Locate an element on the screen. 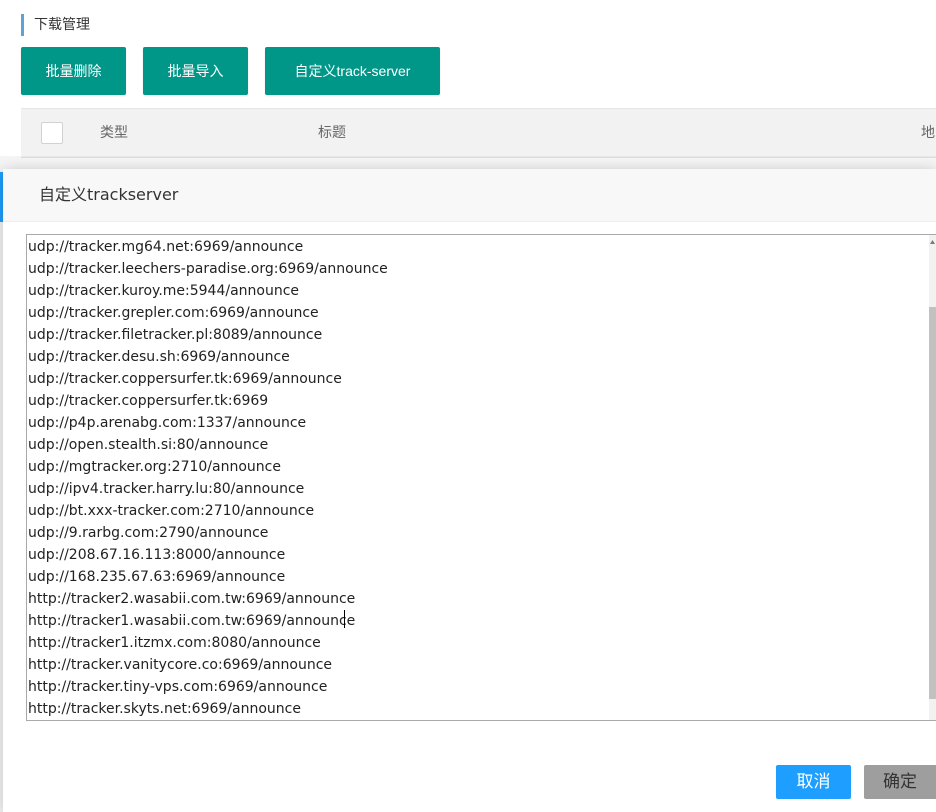  column-header-type: 类型 is located at coordinates (114, 133).